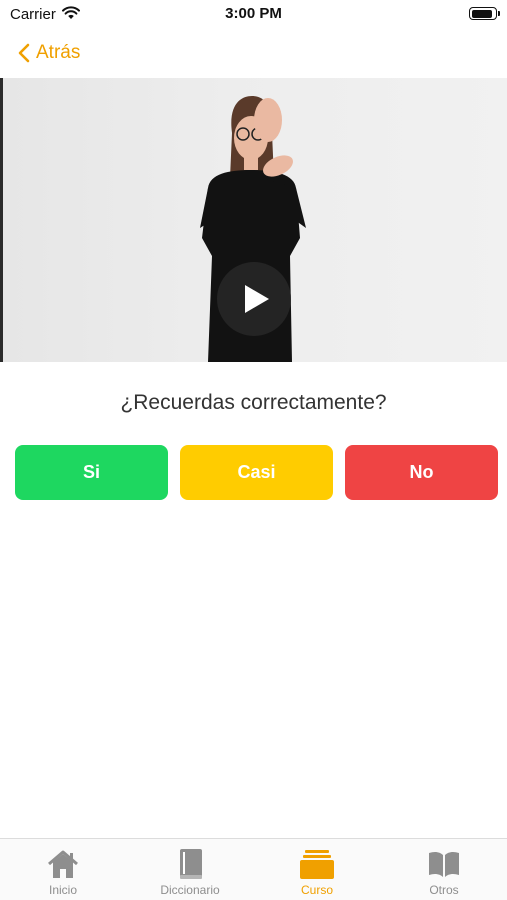 This screenshot has height=900, width=507. Describe the element at coordinates (191, 864) in the screenshot. I see `book-icon` at that location.